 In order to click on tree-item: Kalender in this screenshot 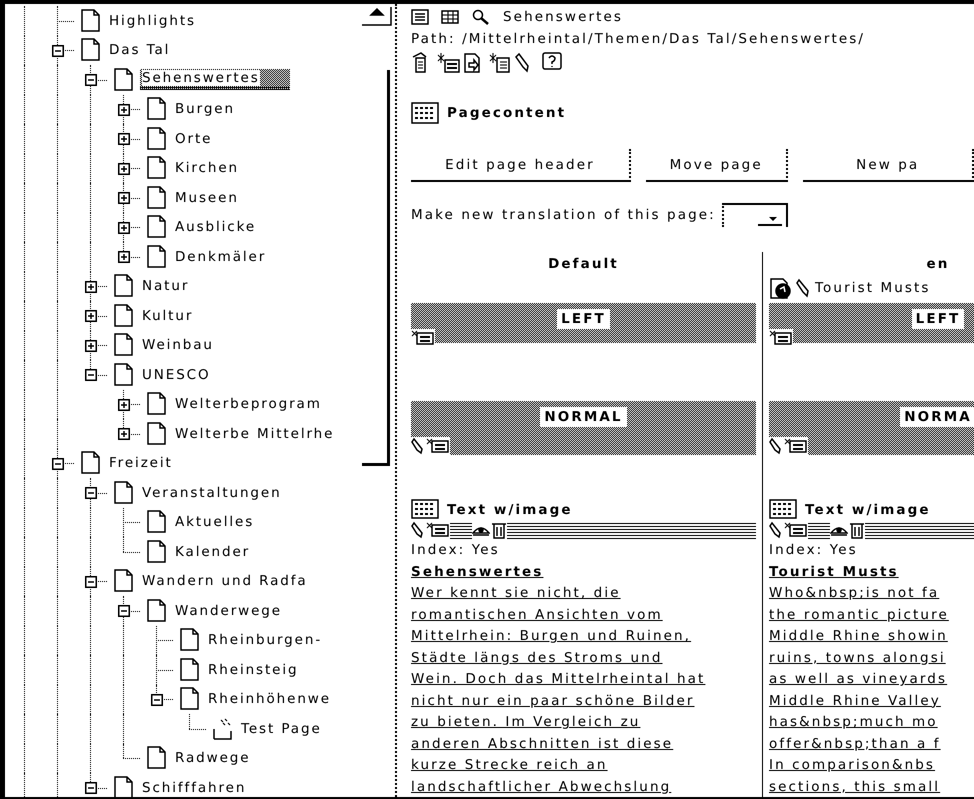, I will do `click(212, 551)`.